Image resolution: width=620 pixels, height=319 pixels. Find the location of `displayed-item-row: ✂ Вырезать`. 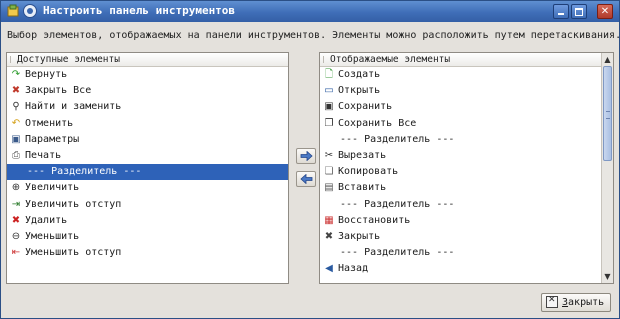

displayed-item-row: ✂ Вырезать is located at coordinates (466, 156).